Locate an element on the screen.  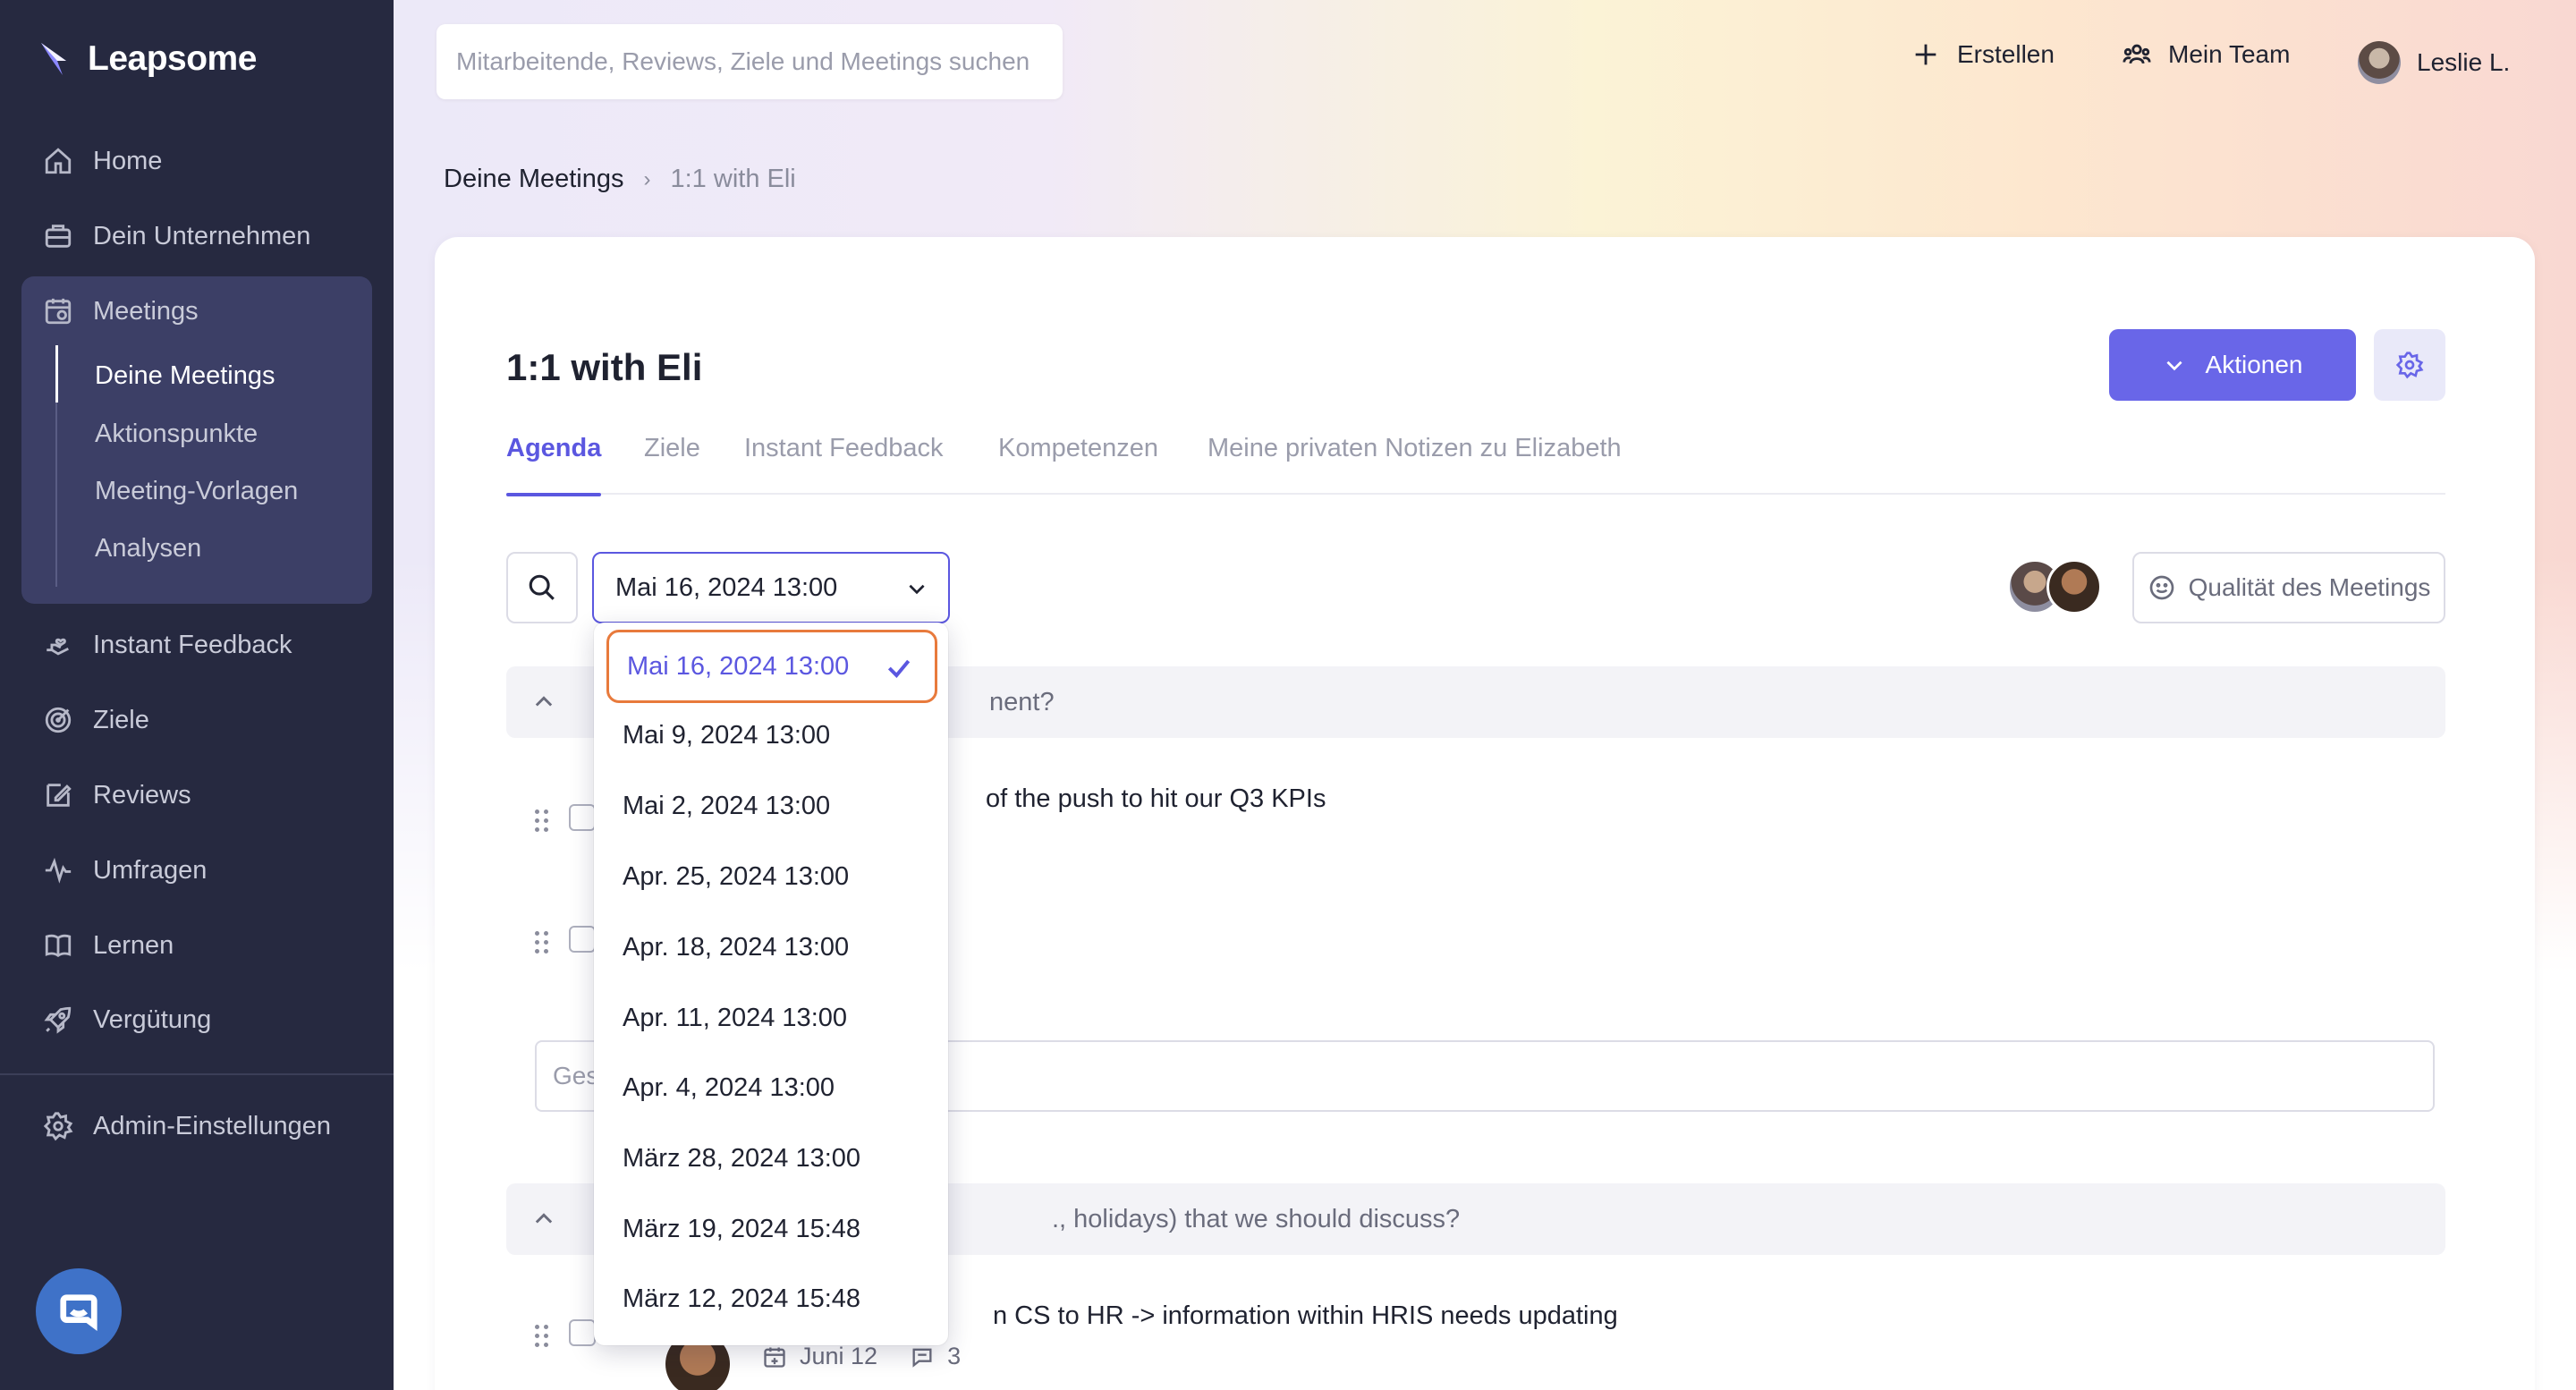
agenda-search-button is located at coordinates (542, 587).